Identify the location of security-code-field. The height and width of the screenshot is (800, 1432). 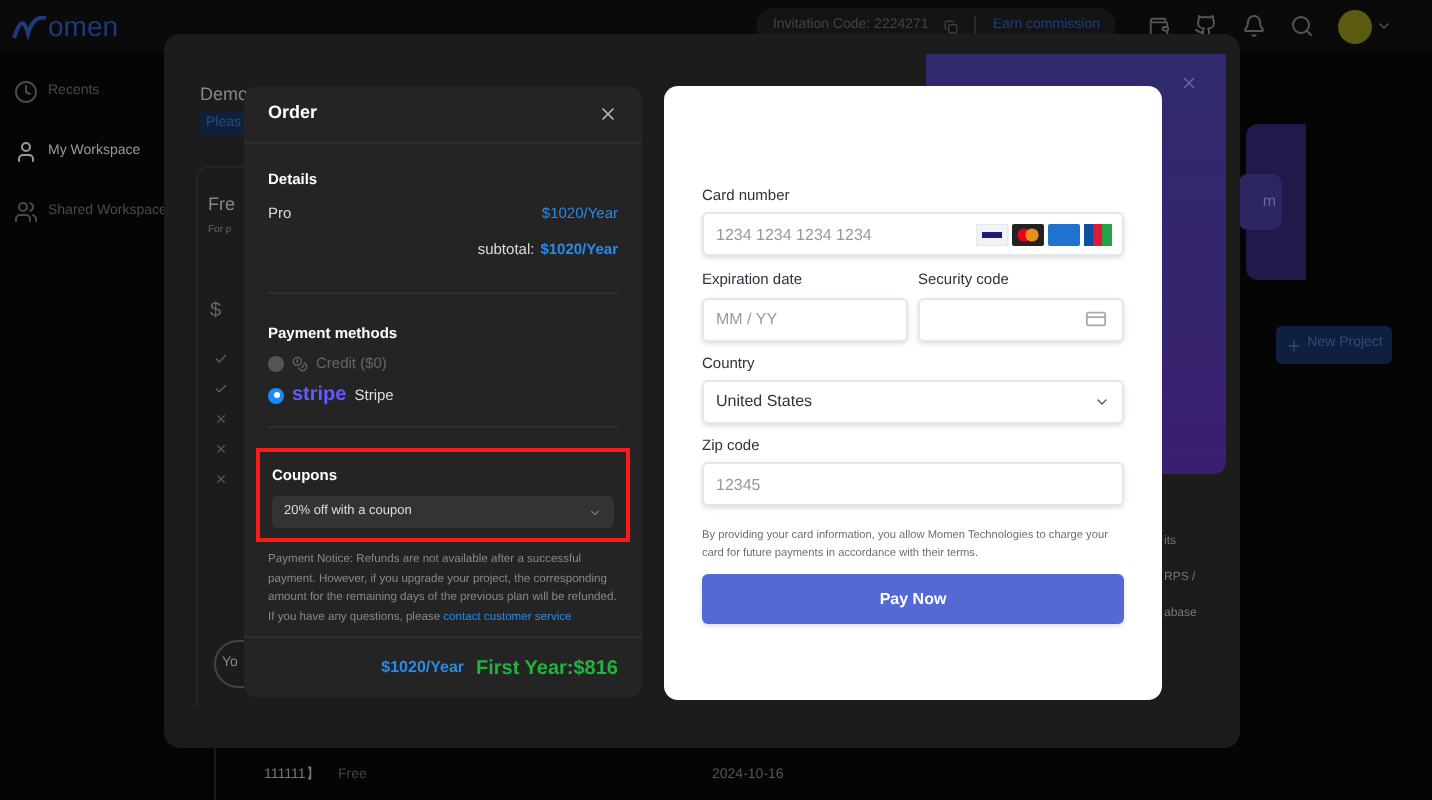
(1021, 319).